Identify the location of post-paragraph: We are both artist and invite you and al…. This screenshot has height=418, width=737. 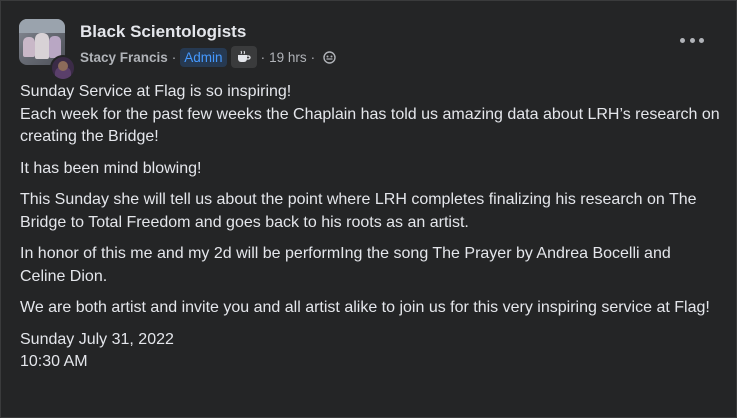
(365, 307).